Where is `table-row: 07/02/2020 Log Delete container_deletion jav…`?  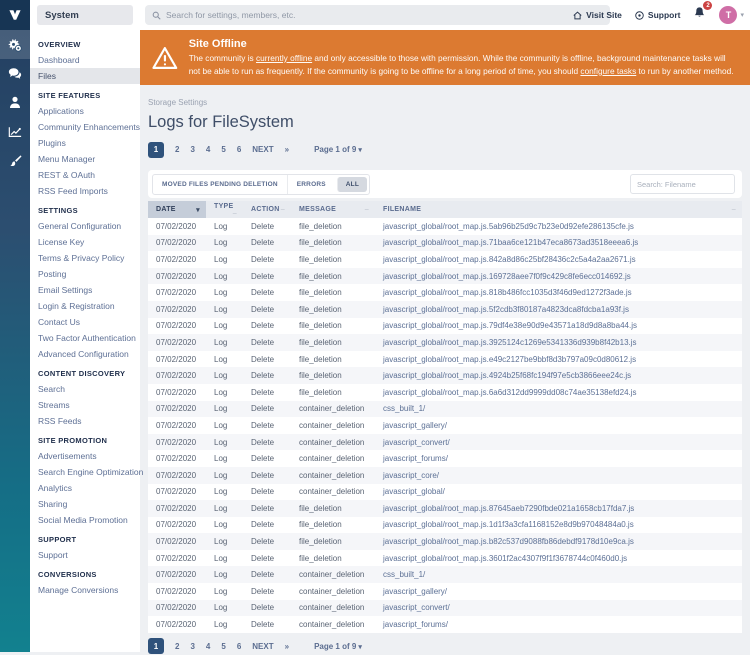
table-row: 07/02/2020 Log Delete container_deletion jav… is located at coordinates (445, 492).